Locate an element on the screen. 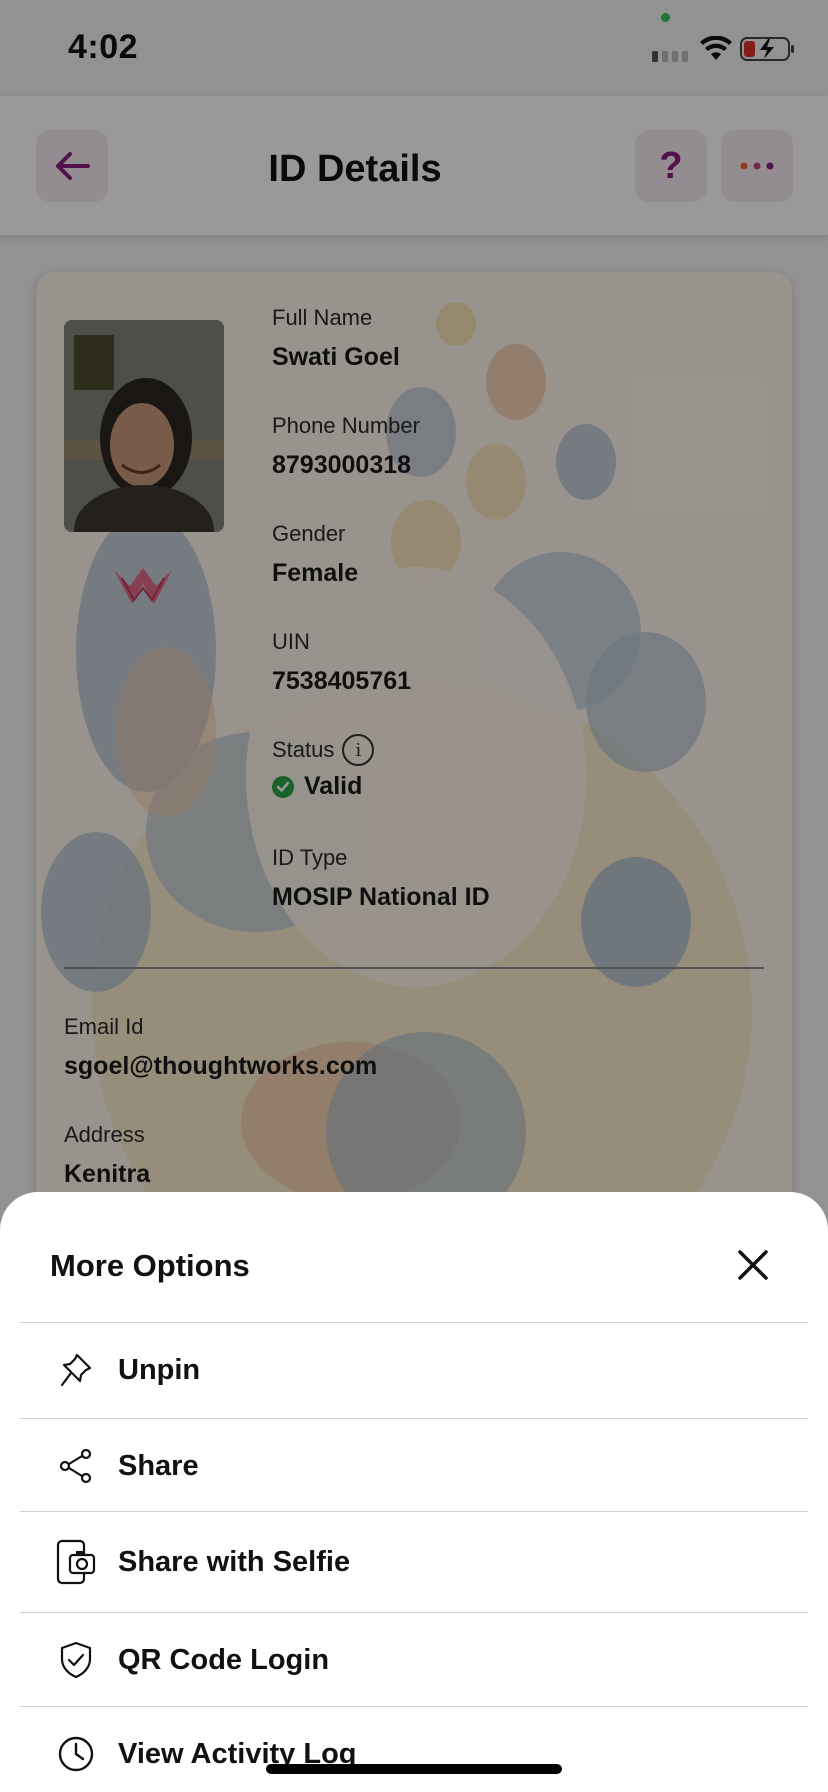 This screenshot has width=828, height=1792. option-share: Share is located at coordinates (414, 1466).